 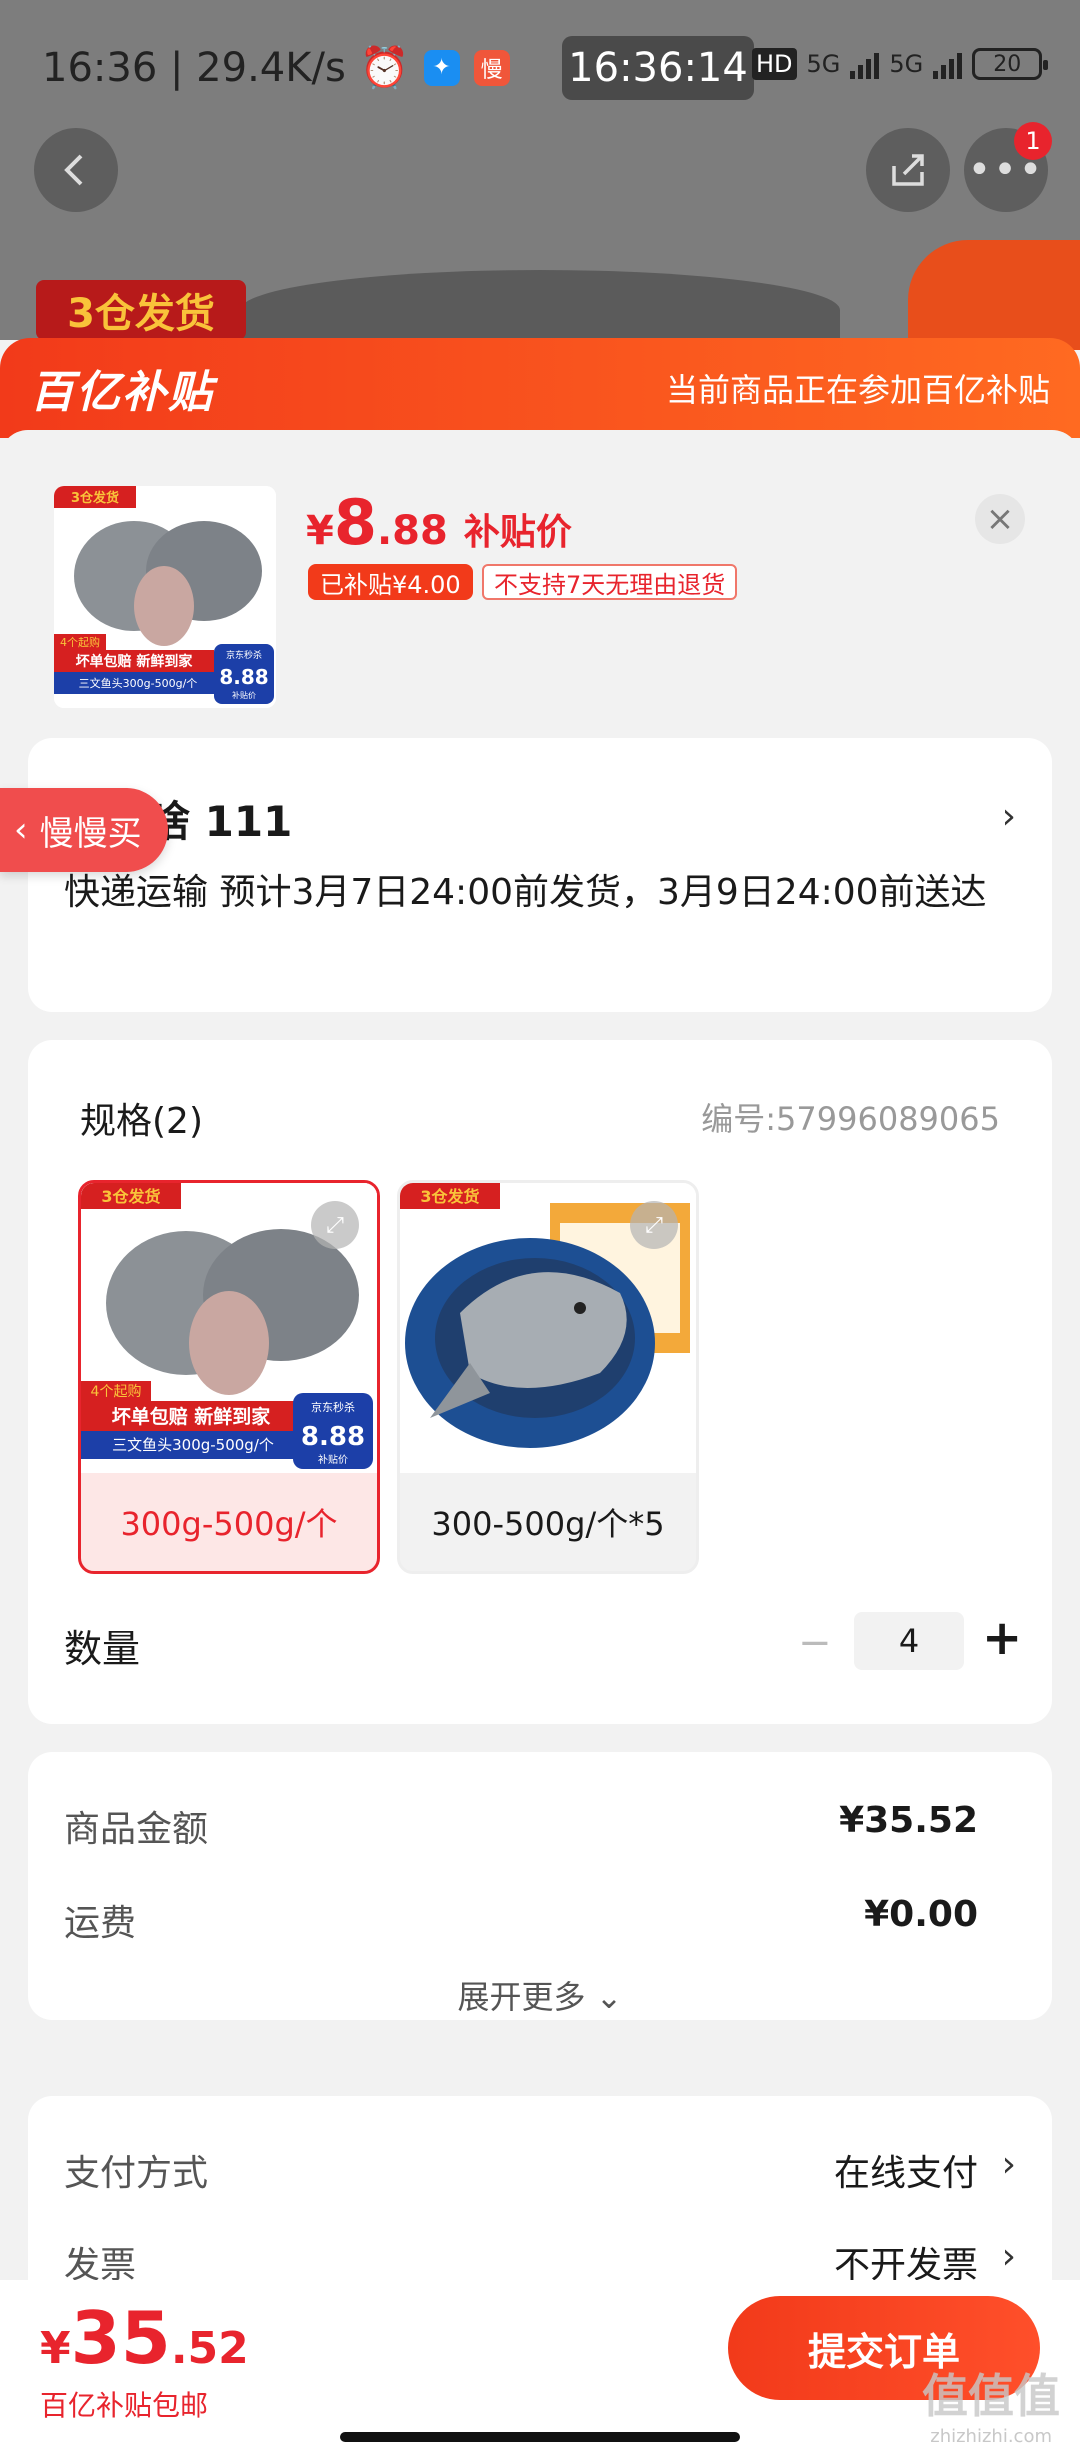 I want to click on shipping-fee-label: 运费, so click(x=100, y=1923).